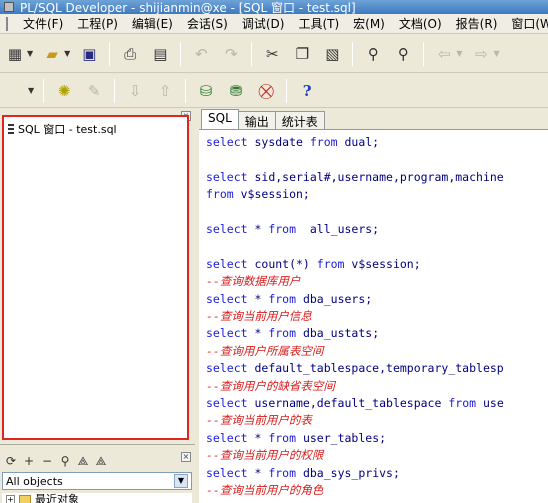  What do you see at coordinates (265, 490) in the screenshot?
I see `sql-comment: --查询当前用户的角色` at bounding box center [265, 490].